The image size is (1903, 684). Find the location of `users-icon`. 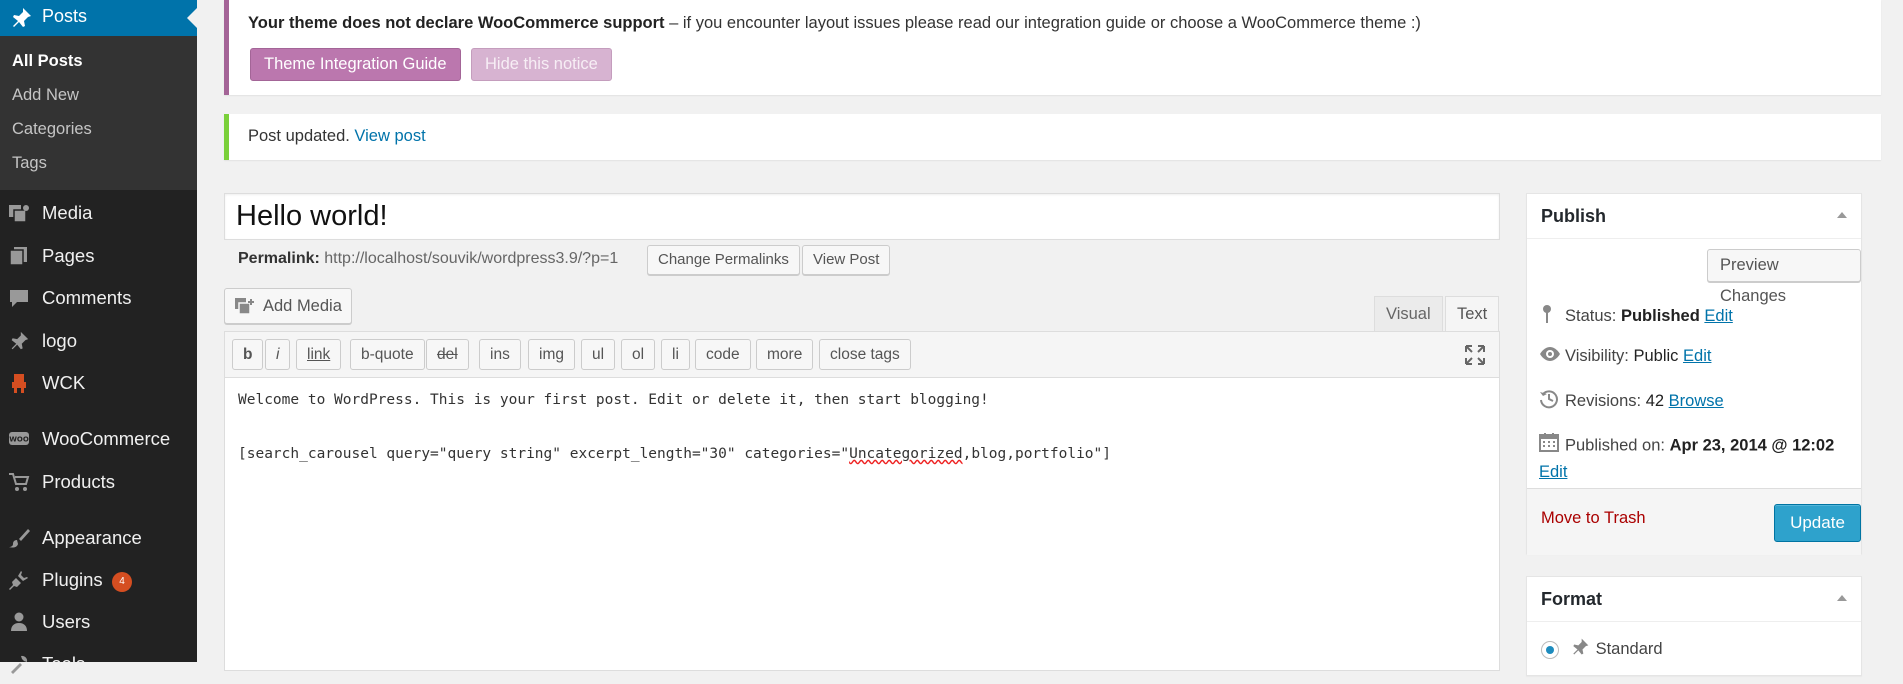

users-icon is located at coordinates (19, 622).